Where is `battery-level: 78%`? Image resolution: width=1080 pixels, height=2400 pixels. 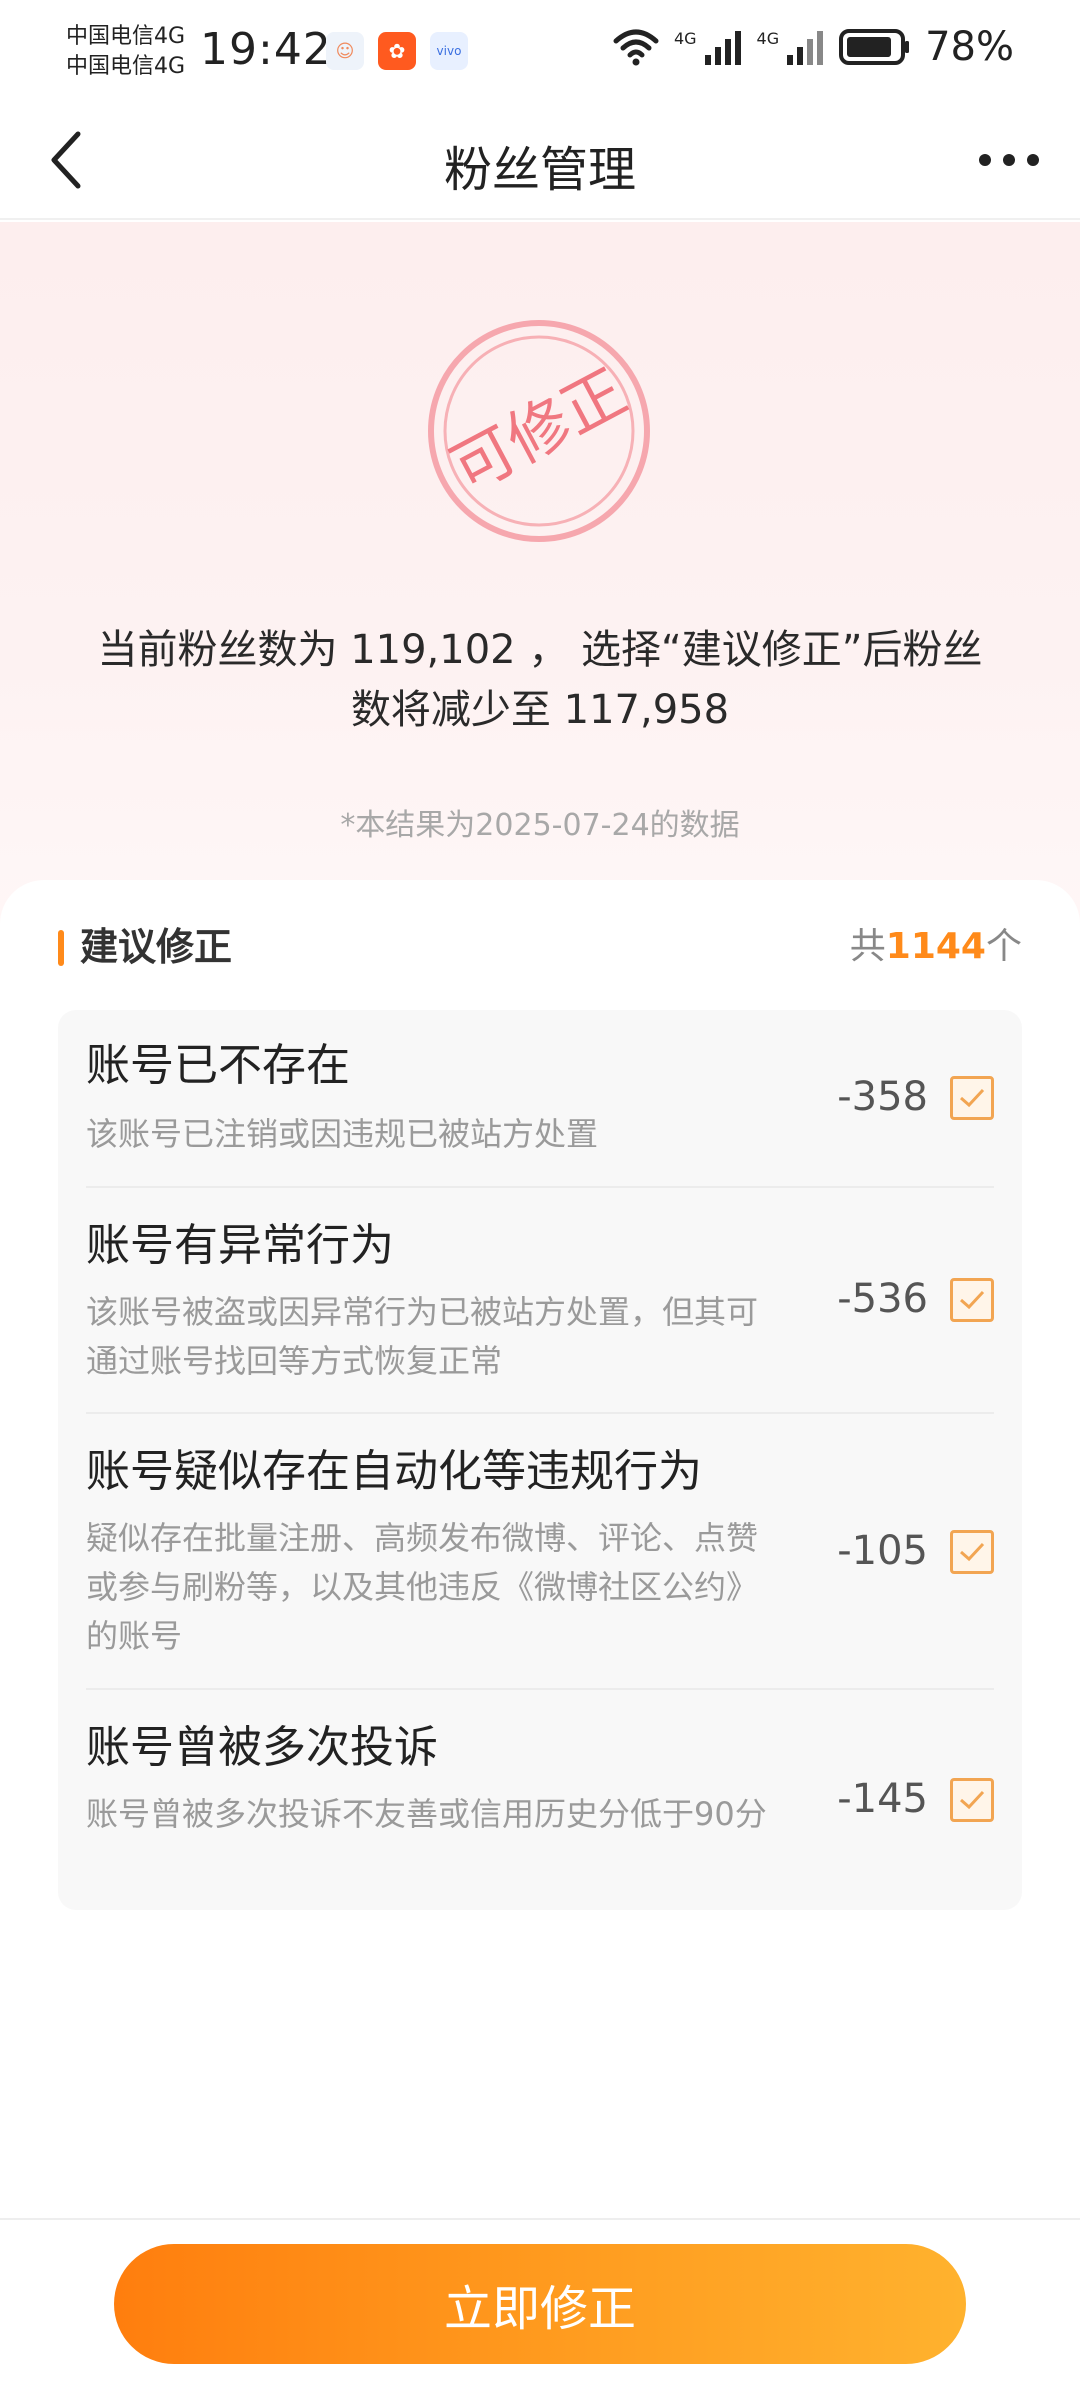 battery-level: 78% is located at coordinates (969, 47).